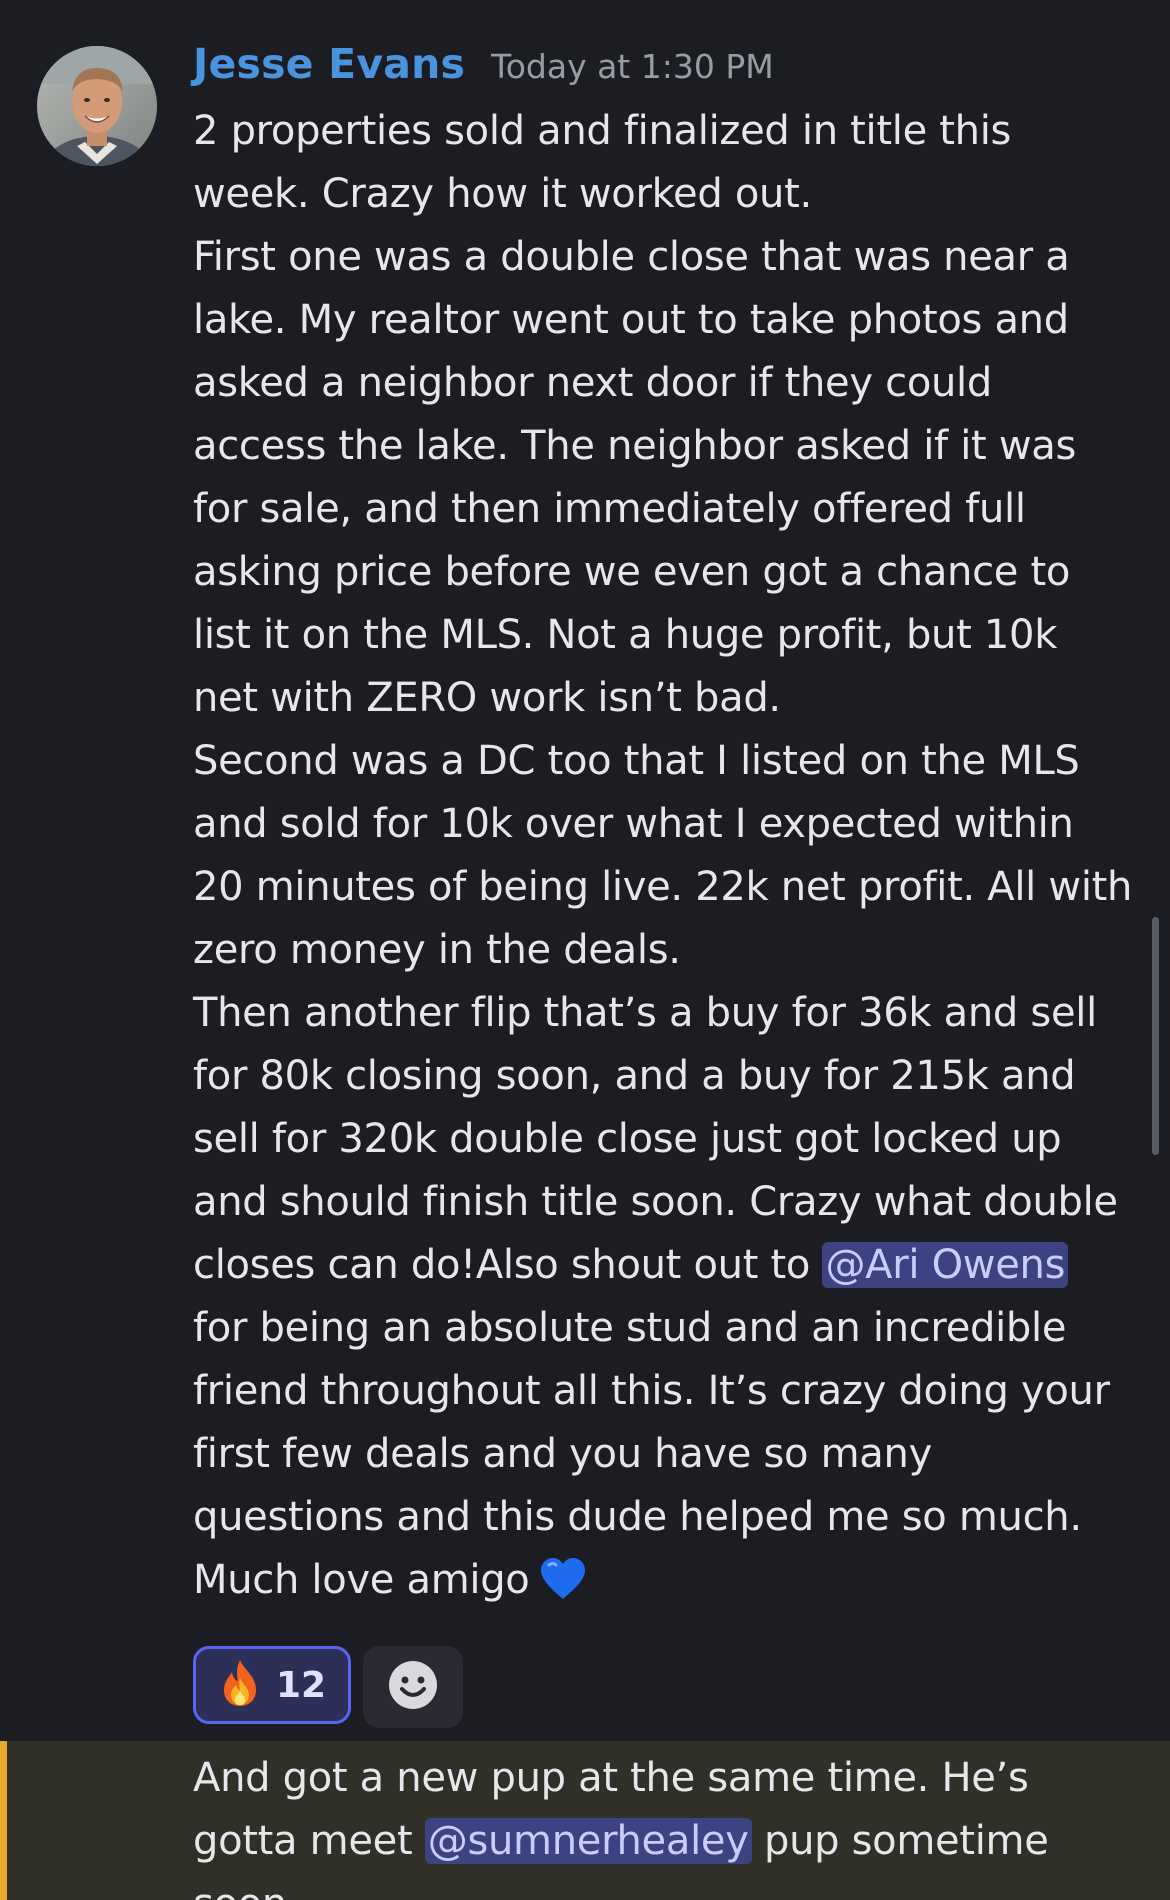 The image size is (1170, 1900). What do you see at coordinates (97, 106) in the screenshot?
I see `author-avatar` at bounding box center [97, 106].